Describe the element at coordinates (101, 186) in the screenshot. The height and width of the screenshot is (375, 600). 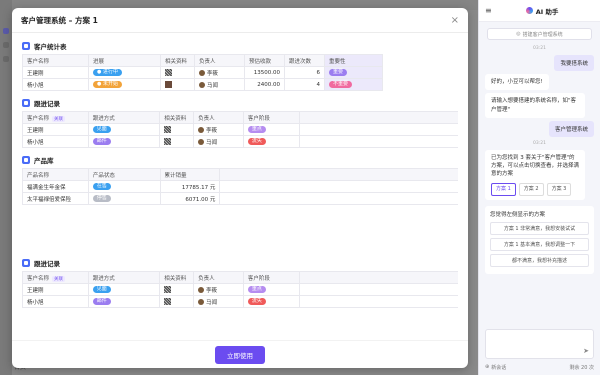
I see `status-tag: 在售` at that location.